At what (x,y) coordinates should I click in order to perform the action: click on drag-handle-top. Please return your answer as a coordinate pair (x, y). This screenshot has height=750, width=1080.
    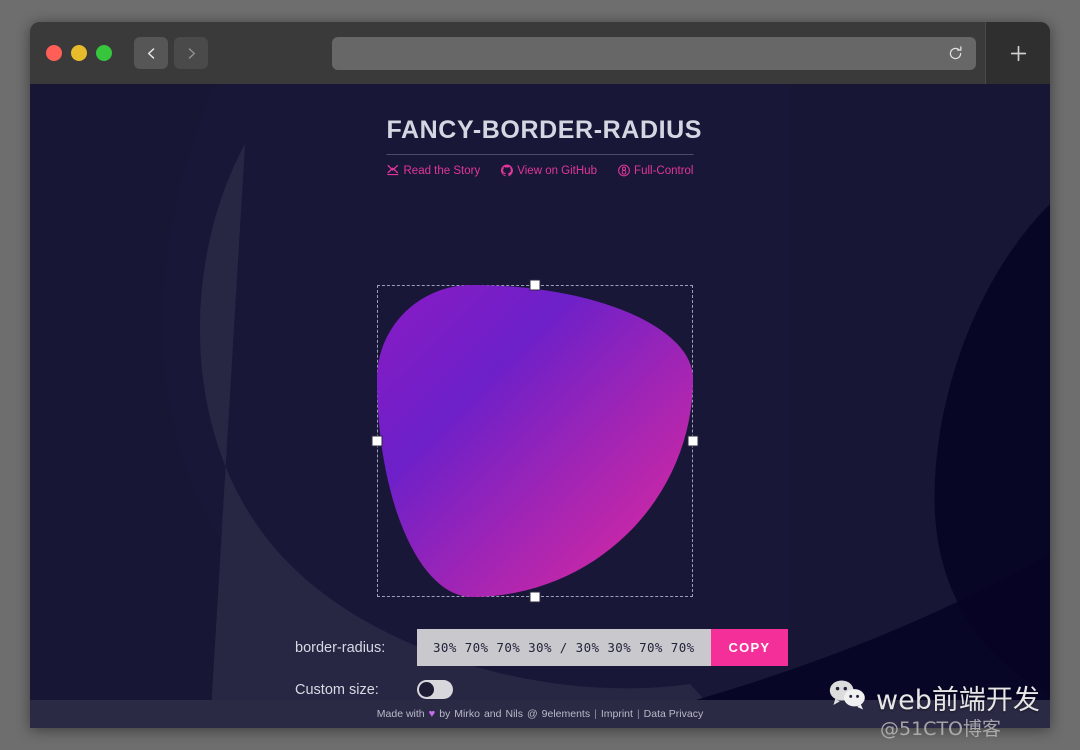
    Looking at the image, I should click on (535, 285).